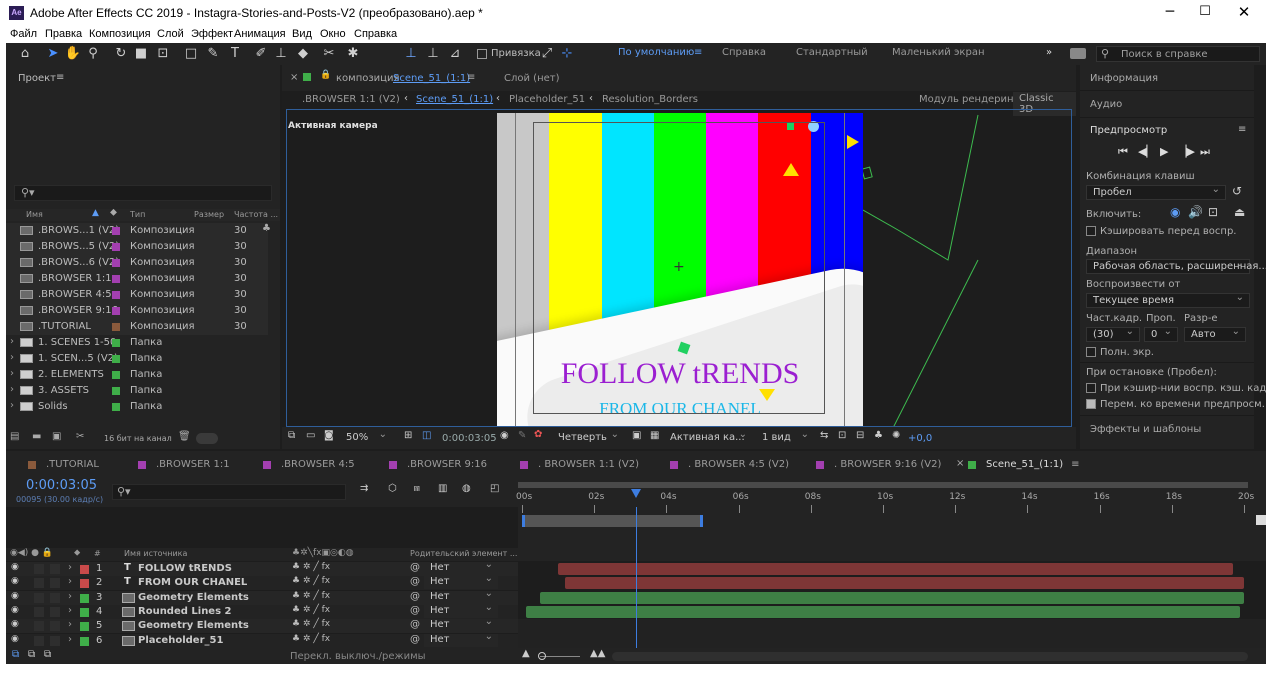 The height and width of the screenshot is (678, 1280). Describe the element at coordinates (260, 34) in the screenshot. I see `menu-animation: Анимация` at that location.